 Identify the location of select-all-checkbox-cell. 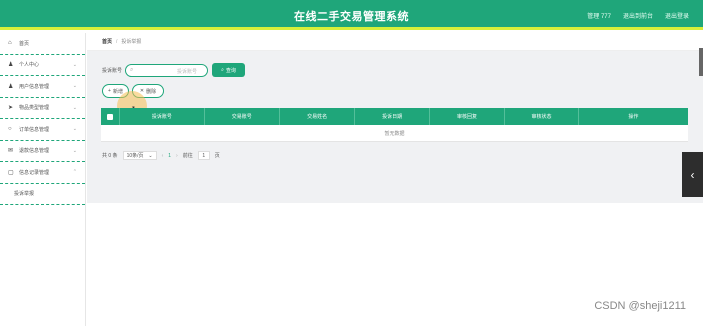
(111, 116).